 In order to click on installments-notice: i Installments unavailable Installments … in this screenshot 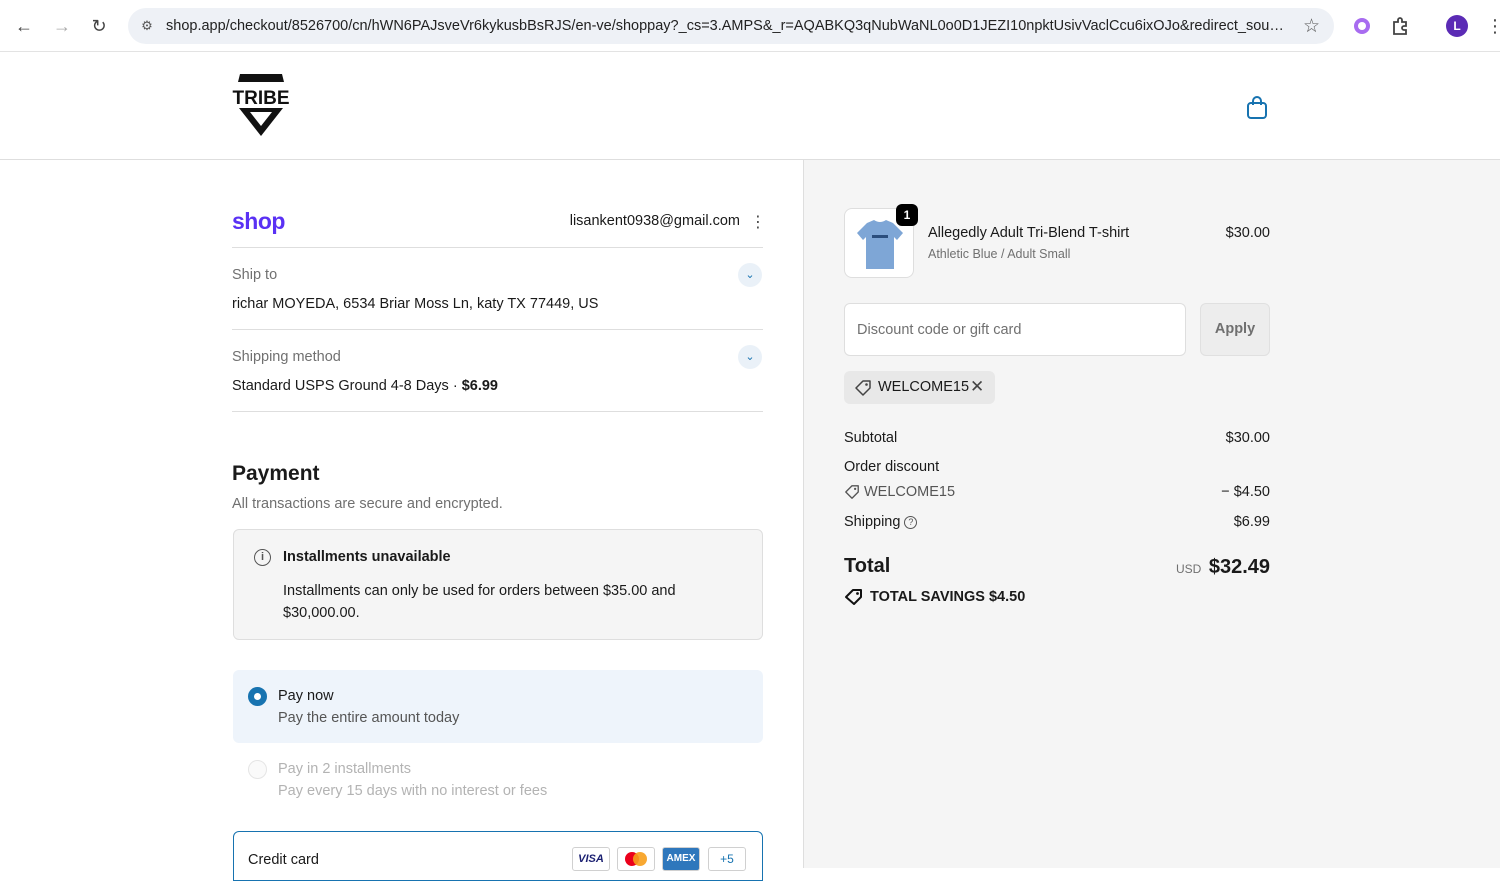, I will do `click(498, 584)`.